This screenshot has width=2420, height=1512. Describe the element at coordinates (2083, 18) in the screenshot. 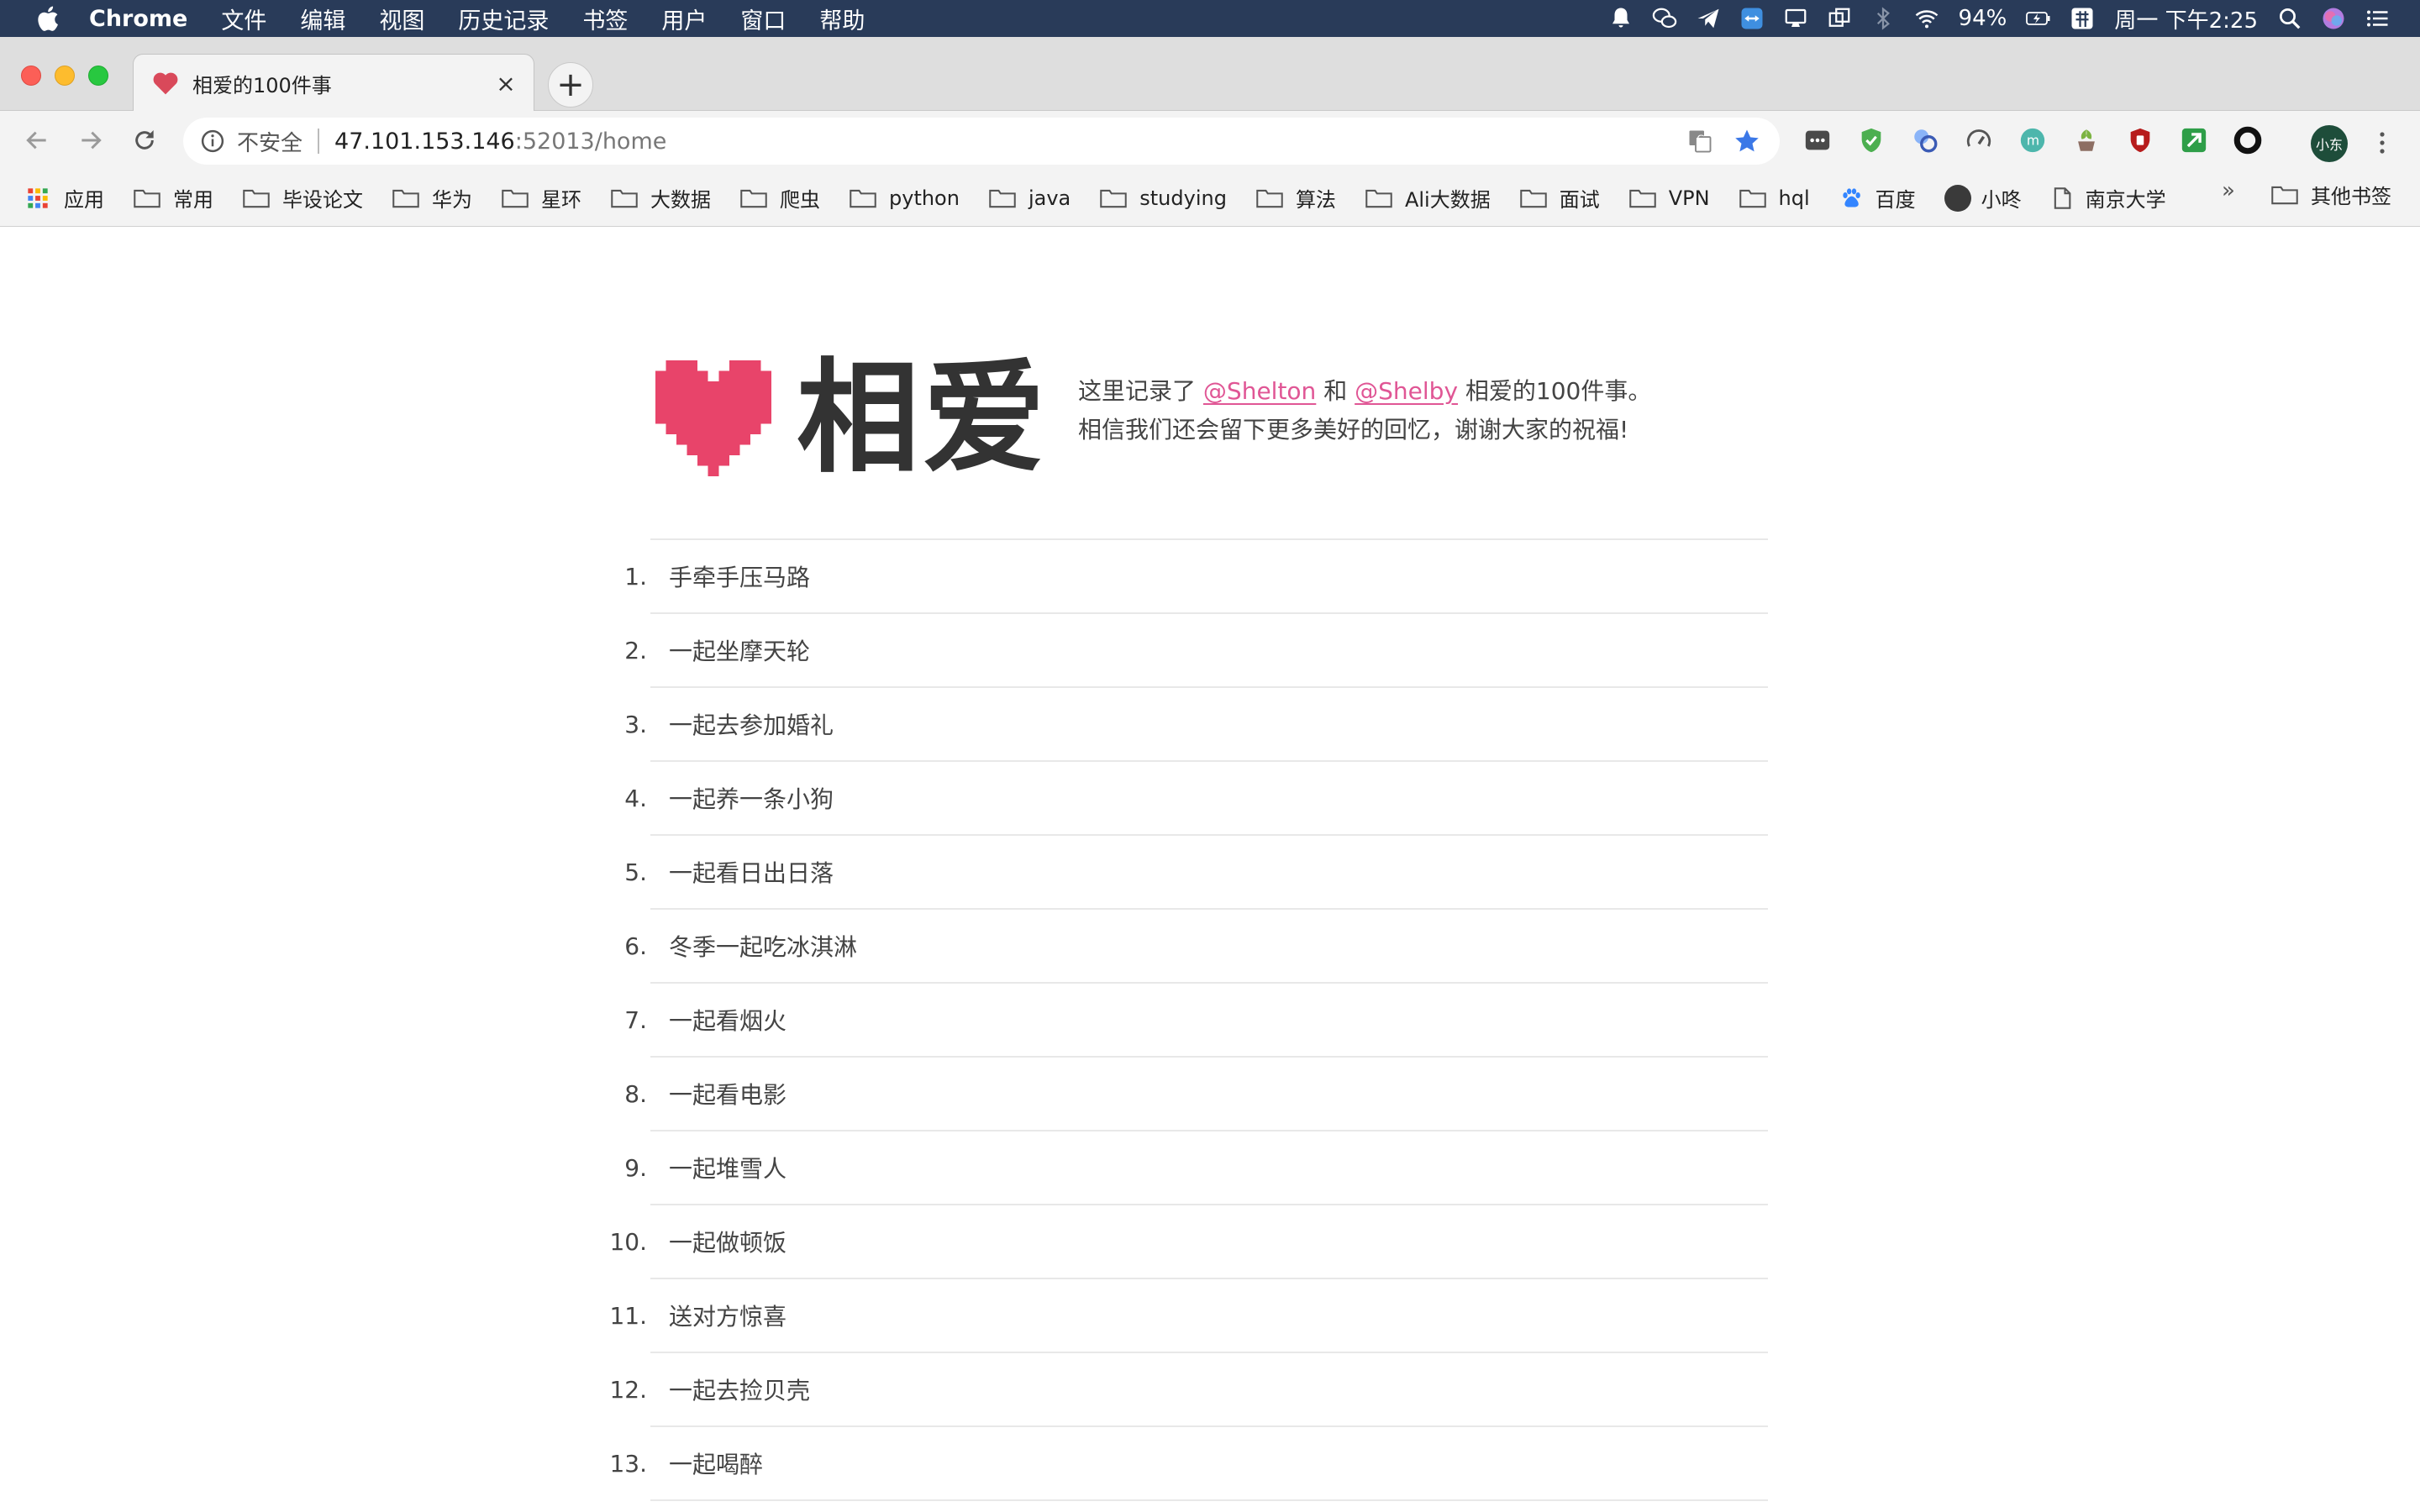

I see `input-method-icon` at that location.